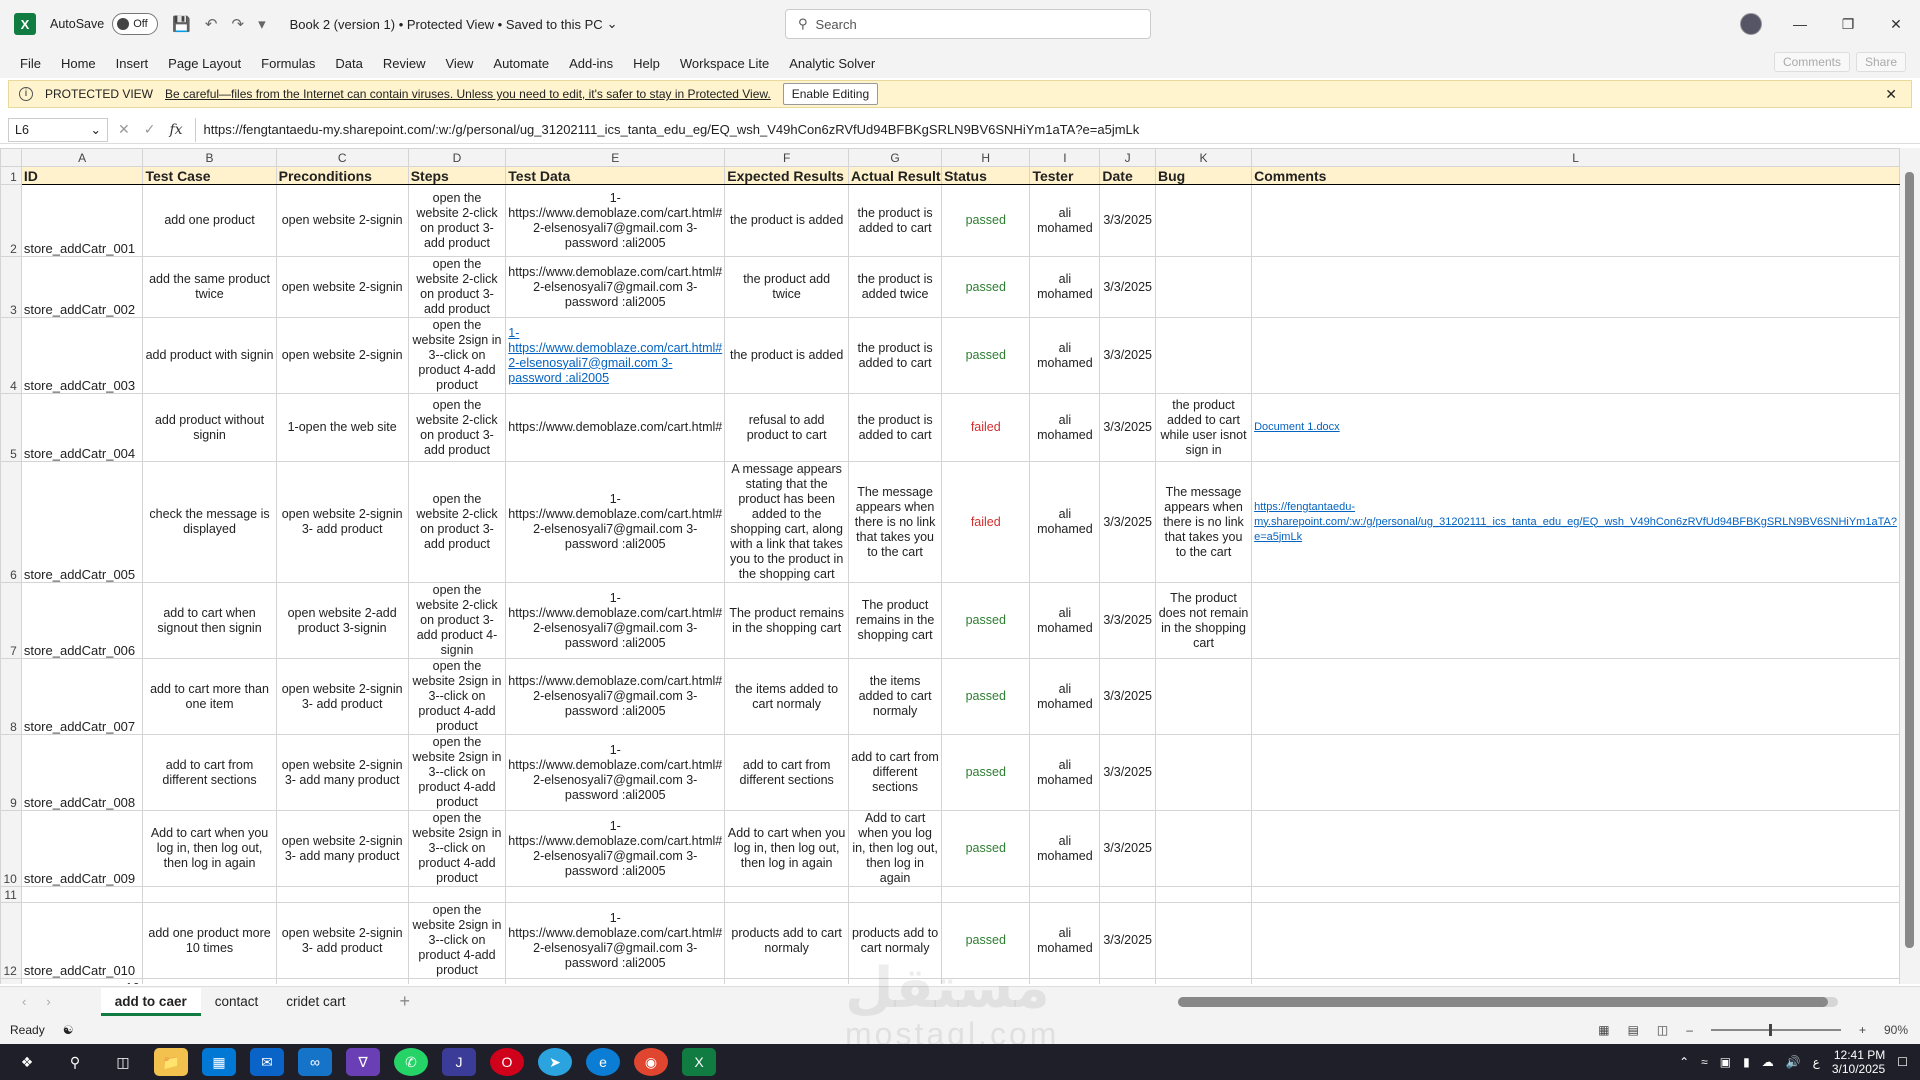 Image resolution: width=1920 pixels, height=1080 pixels. Describe the element at coordinates (1575, 175) in the screenshot. I see `header-cell: Comments` at that location.